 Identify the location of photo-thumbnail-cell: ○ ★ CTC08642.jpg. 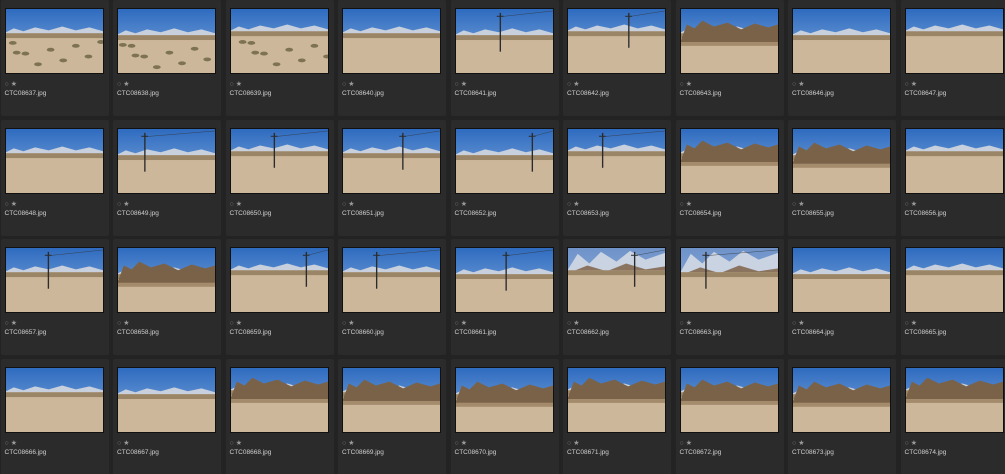
(617, 58).